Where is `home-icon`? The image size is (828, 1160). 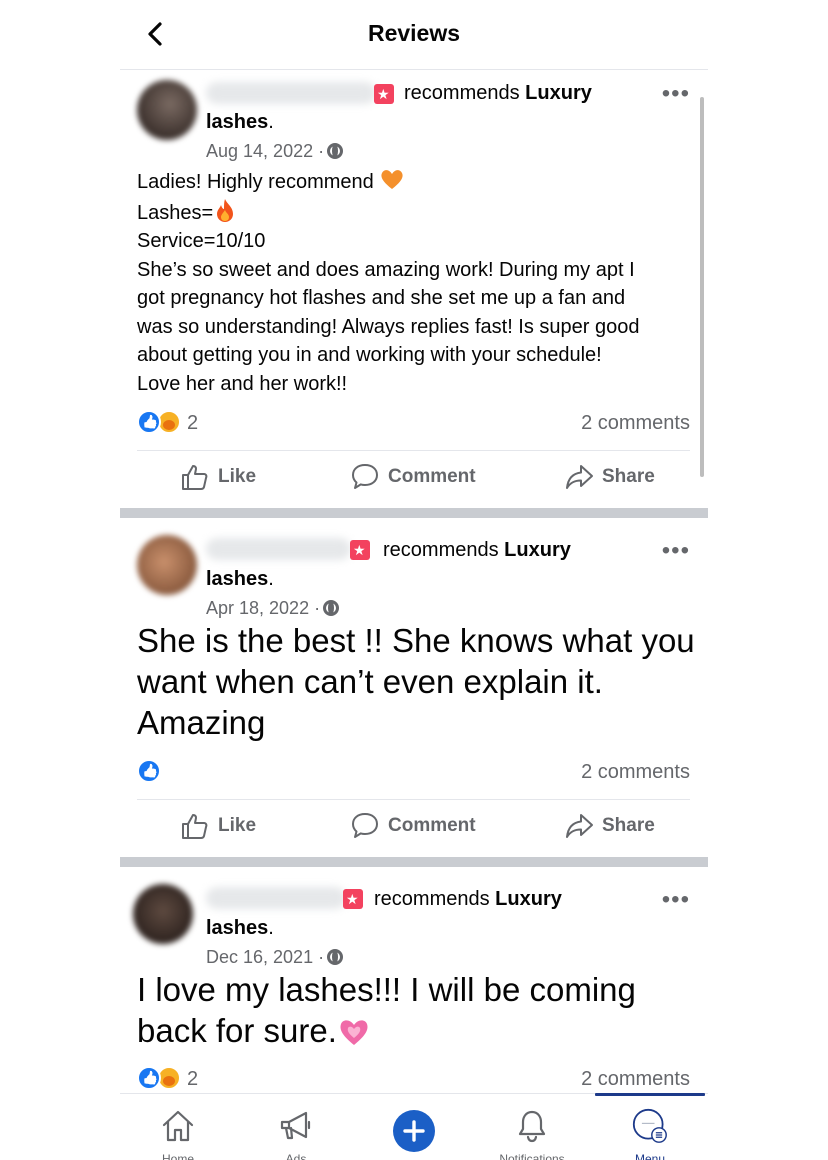 home-icon is located at coordinates (178, 1126).